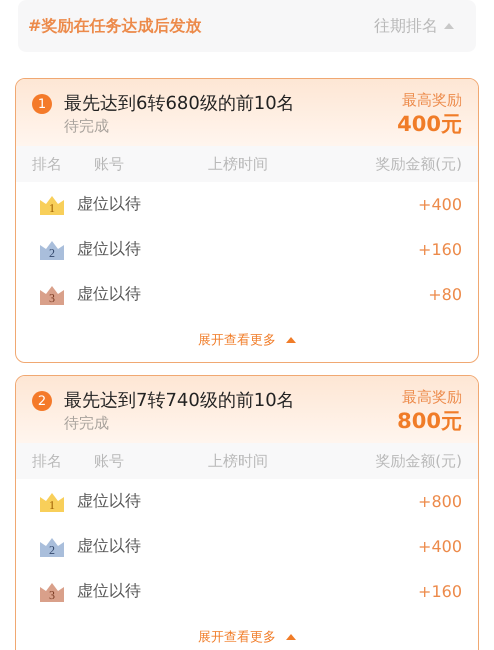 The image size is (494, 650). What do you see at coordinates (414, 26) in the screenshot?
I see `history-ranking-link: 往期排名` at bounding box center [414, 26].